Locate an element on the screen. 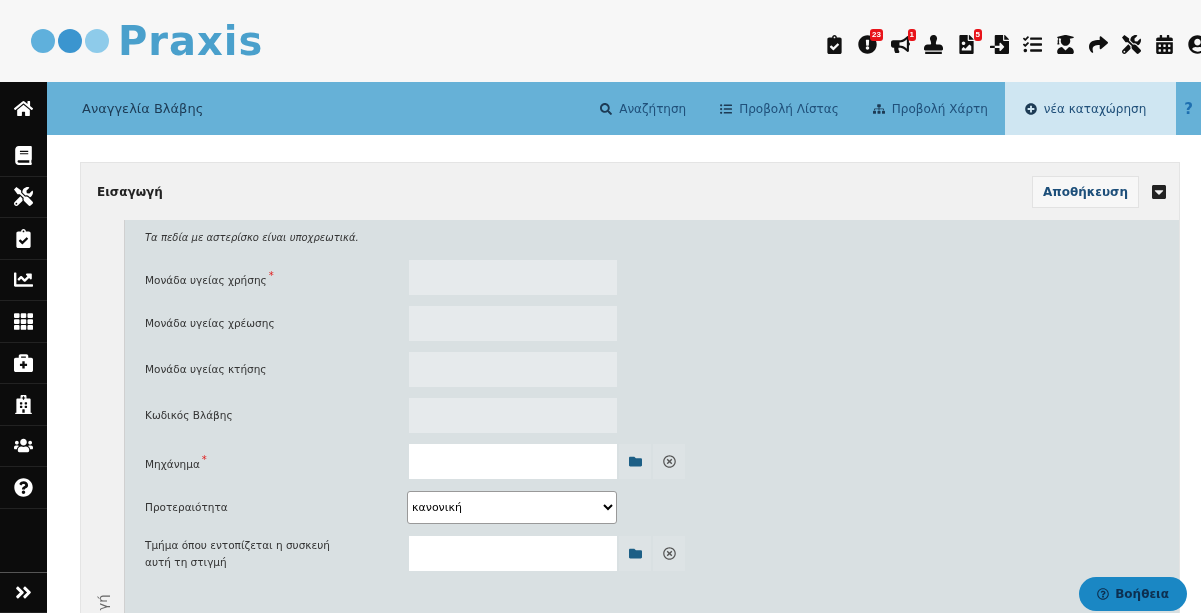 Image resolution: width=1201 pixels, height=613 pixels. field-label: Μονάδα υγείας κτήσης is located at coordinates (206, 369).